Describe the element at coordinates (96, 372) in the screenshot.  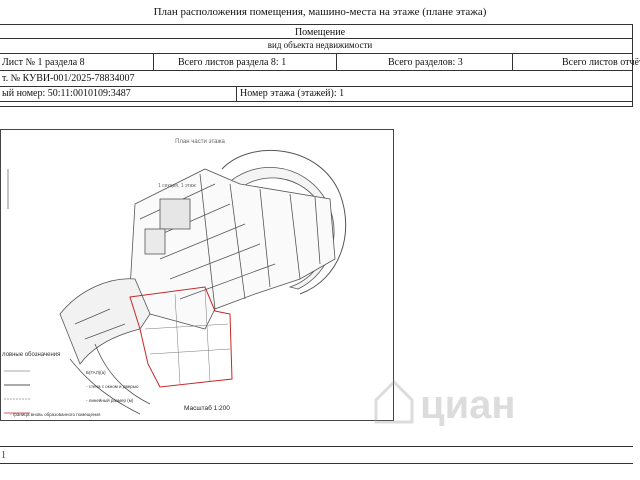
I see `legend-item-1: Б(ГАЛ)(а)` at that location.